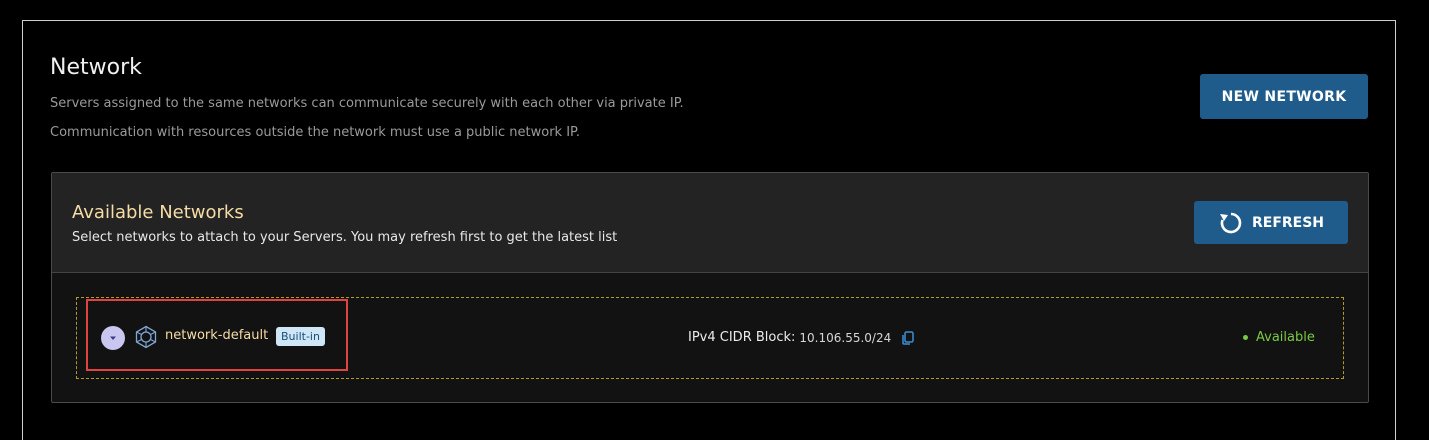 This screenshot has height=440, width=1429. I want to click on status-text: Available, so click(1285, 337).